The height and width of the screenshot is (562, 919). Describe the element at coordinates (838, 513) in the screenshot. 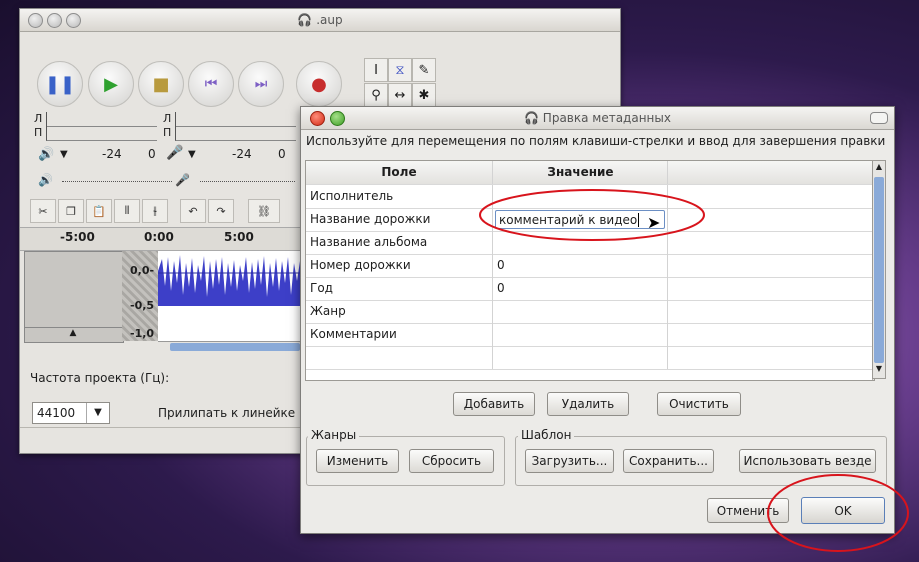

I see `annotation-ellipse-ok` at that location.